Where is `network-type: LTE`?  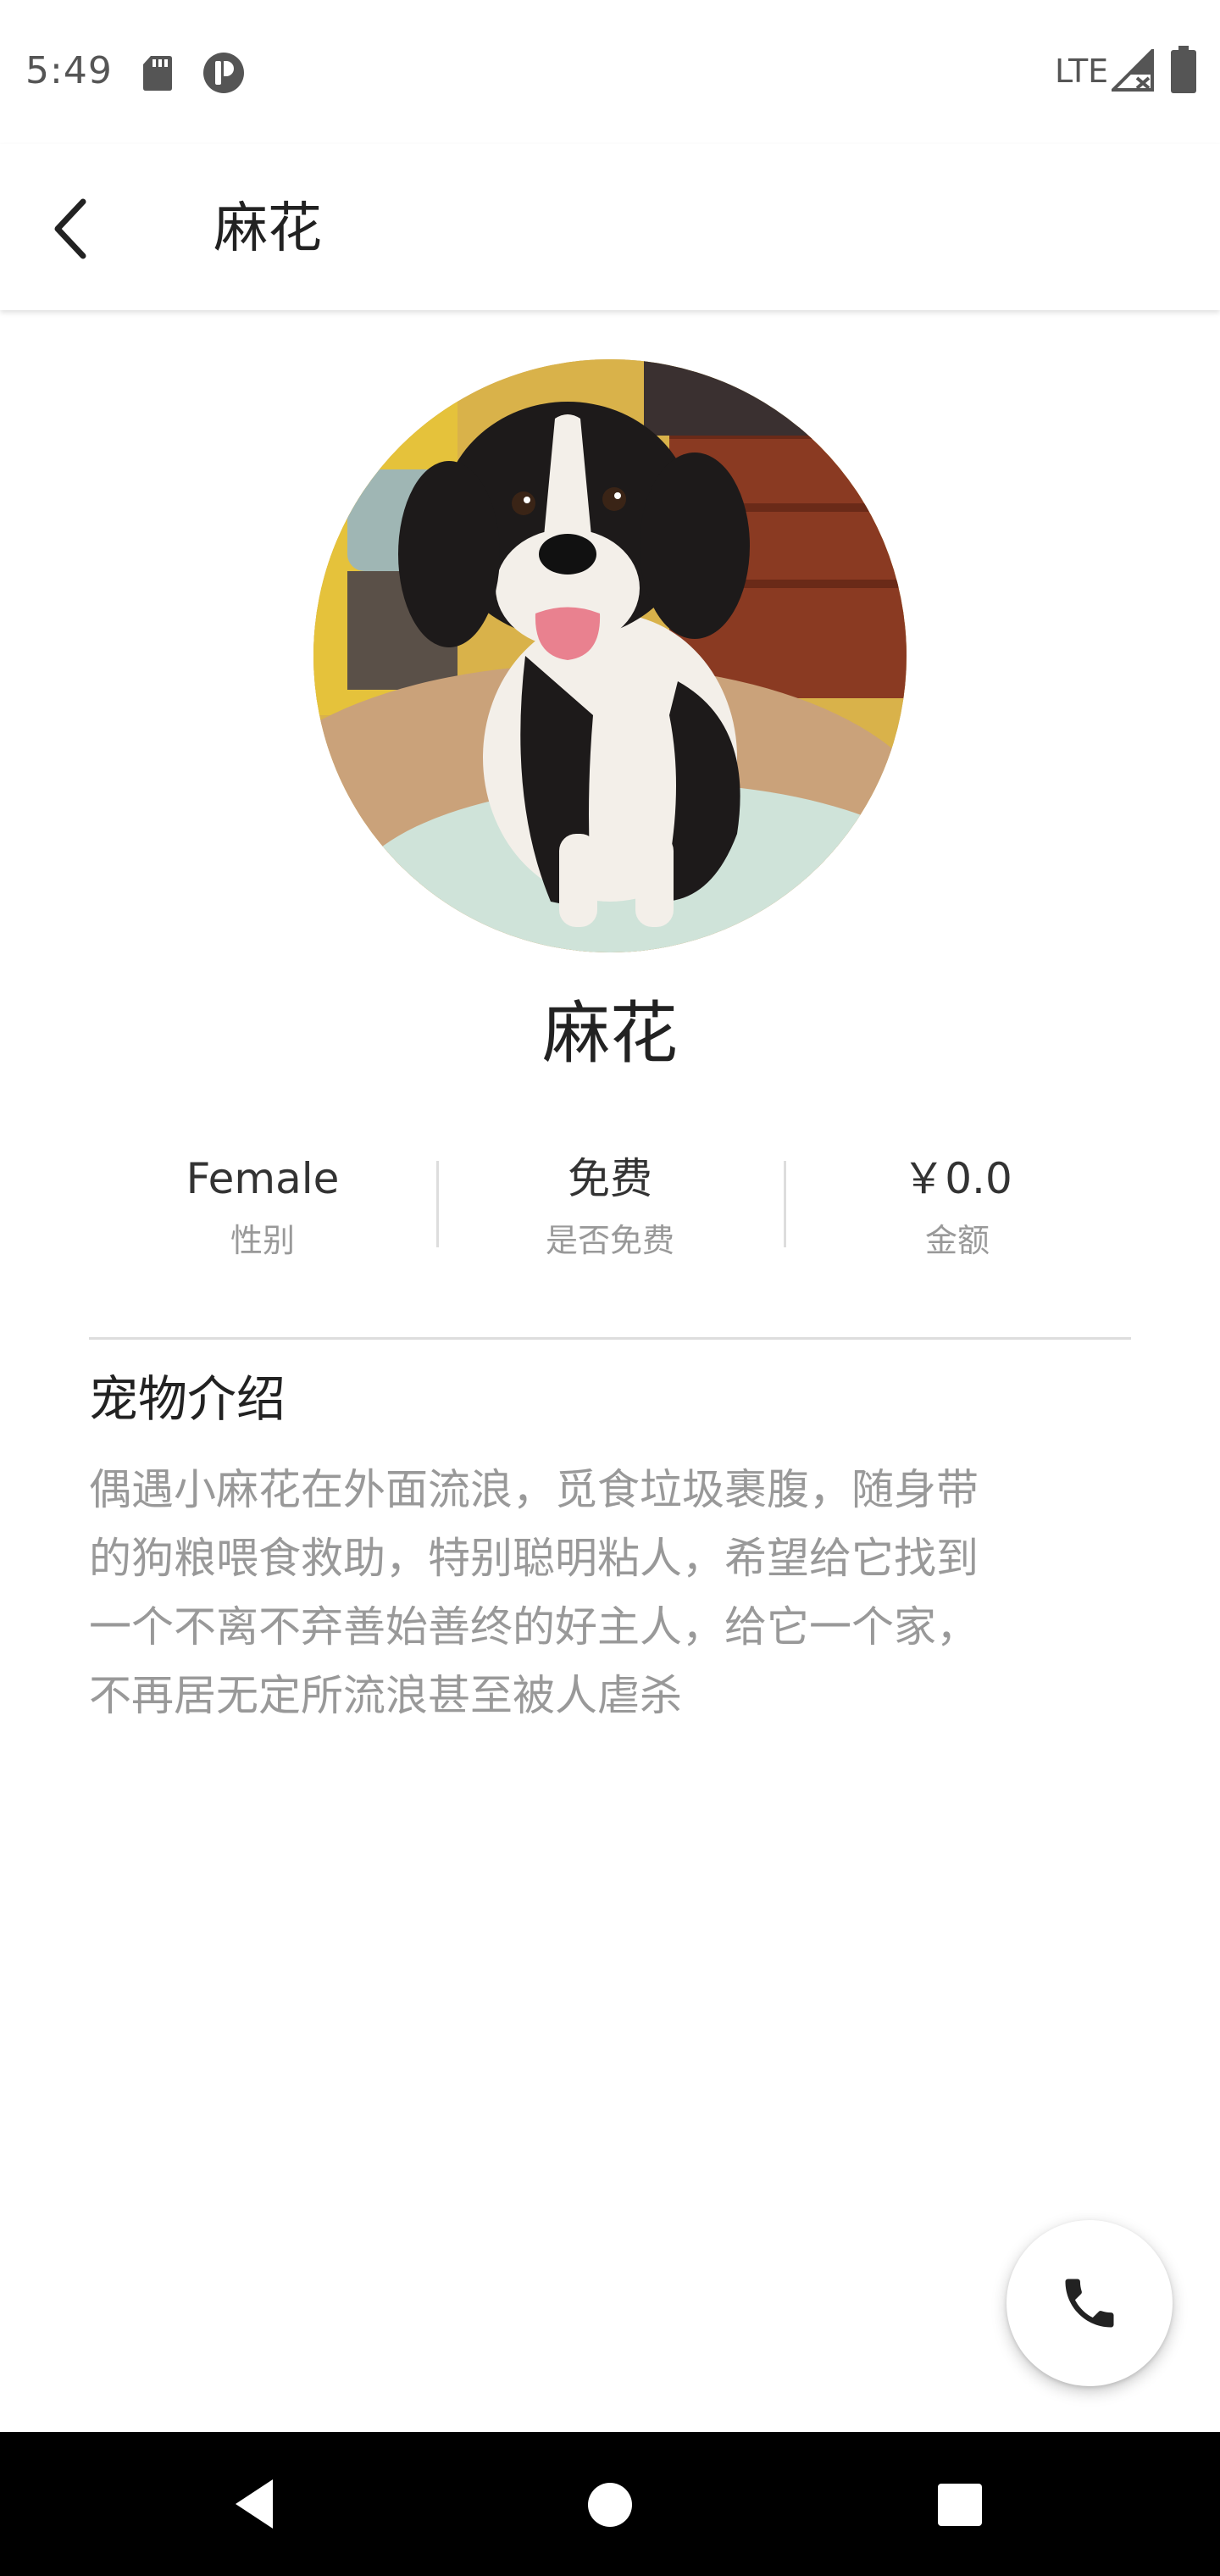 network-type: LTE is located at coordinates (1082, 71).